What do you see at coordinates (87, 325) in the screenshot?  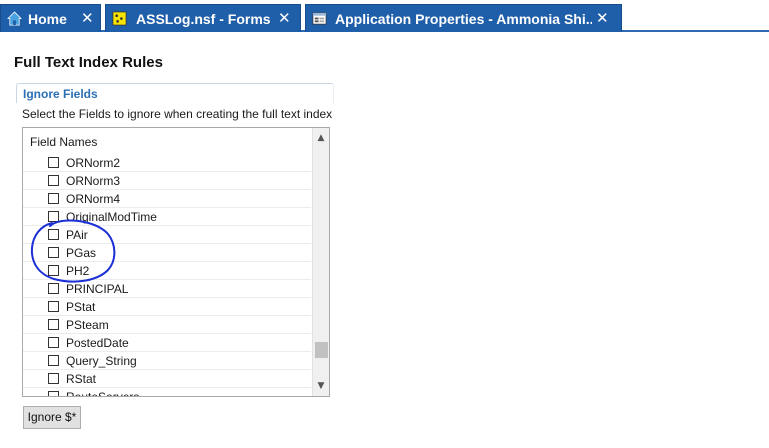 I see `field-name-label: PSteam` at bounding box center [87, 325].